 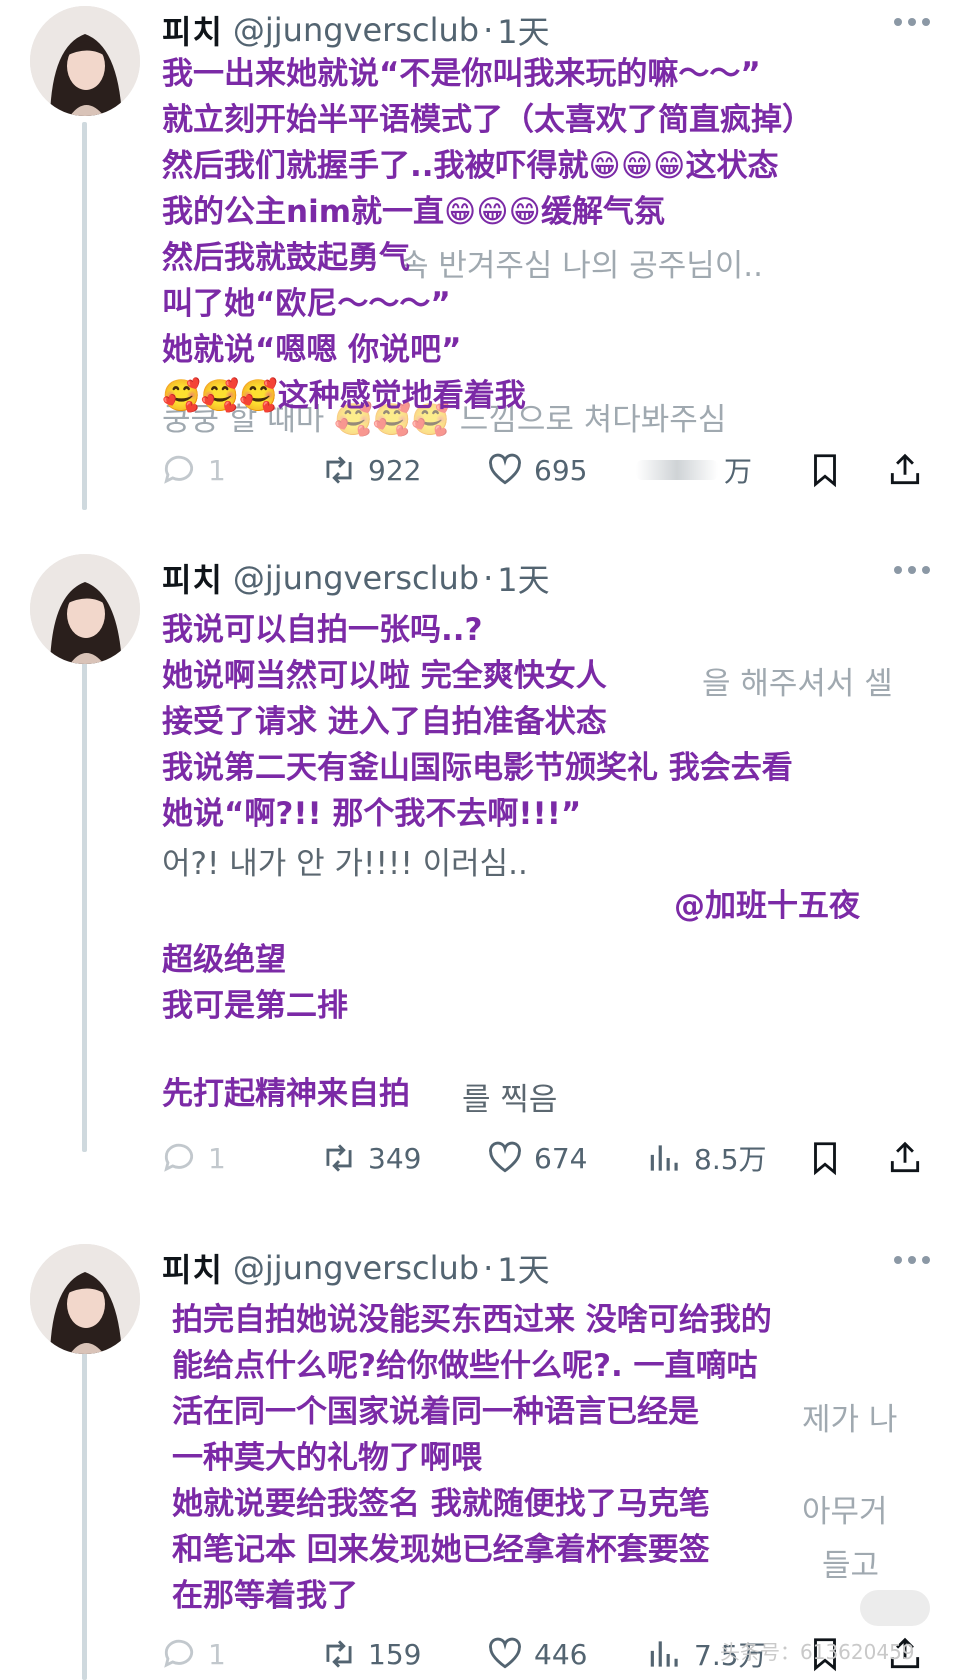 What do you see at coordinates (344, 396) in the screenshot?
I see `translation-line: 🥰🥰🥰这种感觉地看着我` at bounding box center [344, 396].